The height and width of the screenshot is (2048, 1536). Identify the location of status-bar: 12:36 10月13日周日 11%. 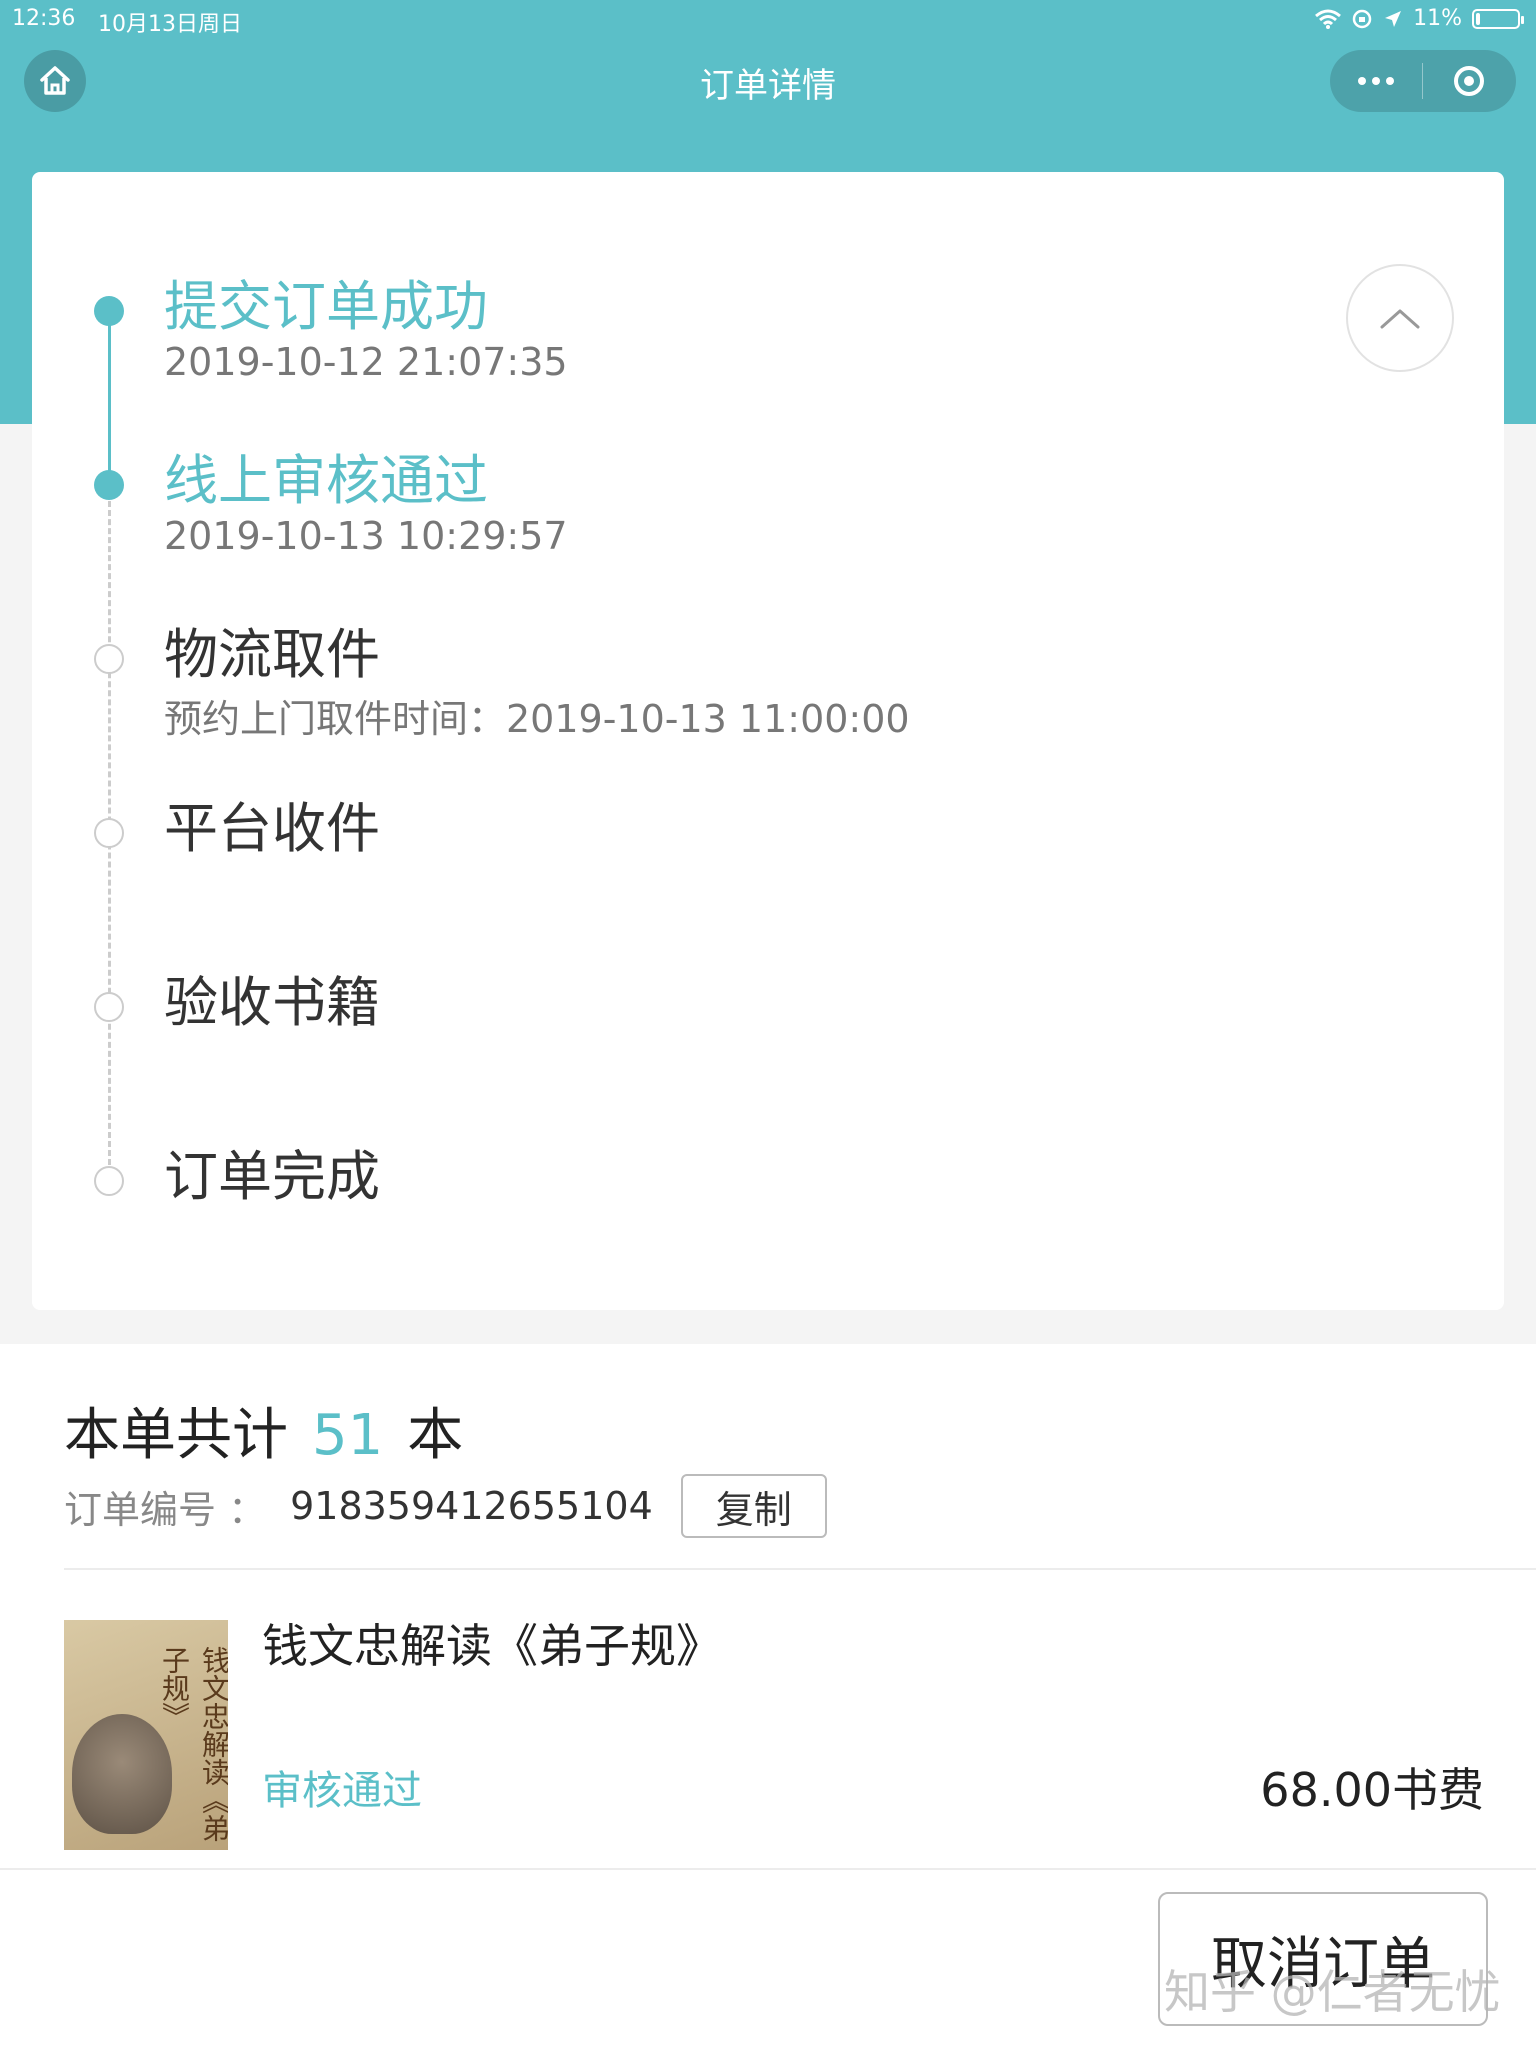
(768, 20).